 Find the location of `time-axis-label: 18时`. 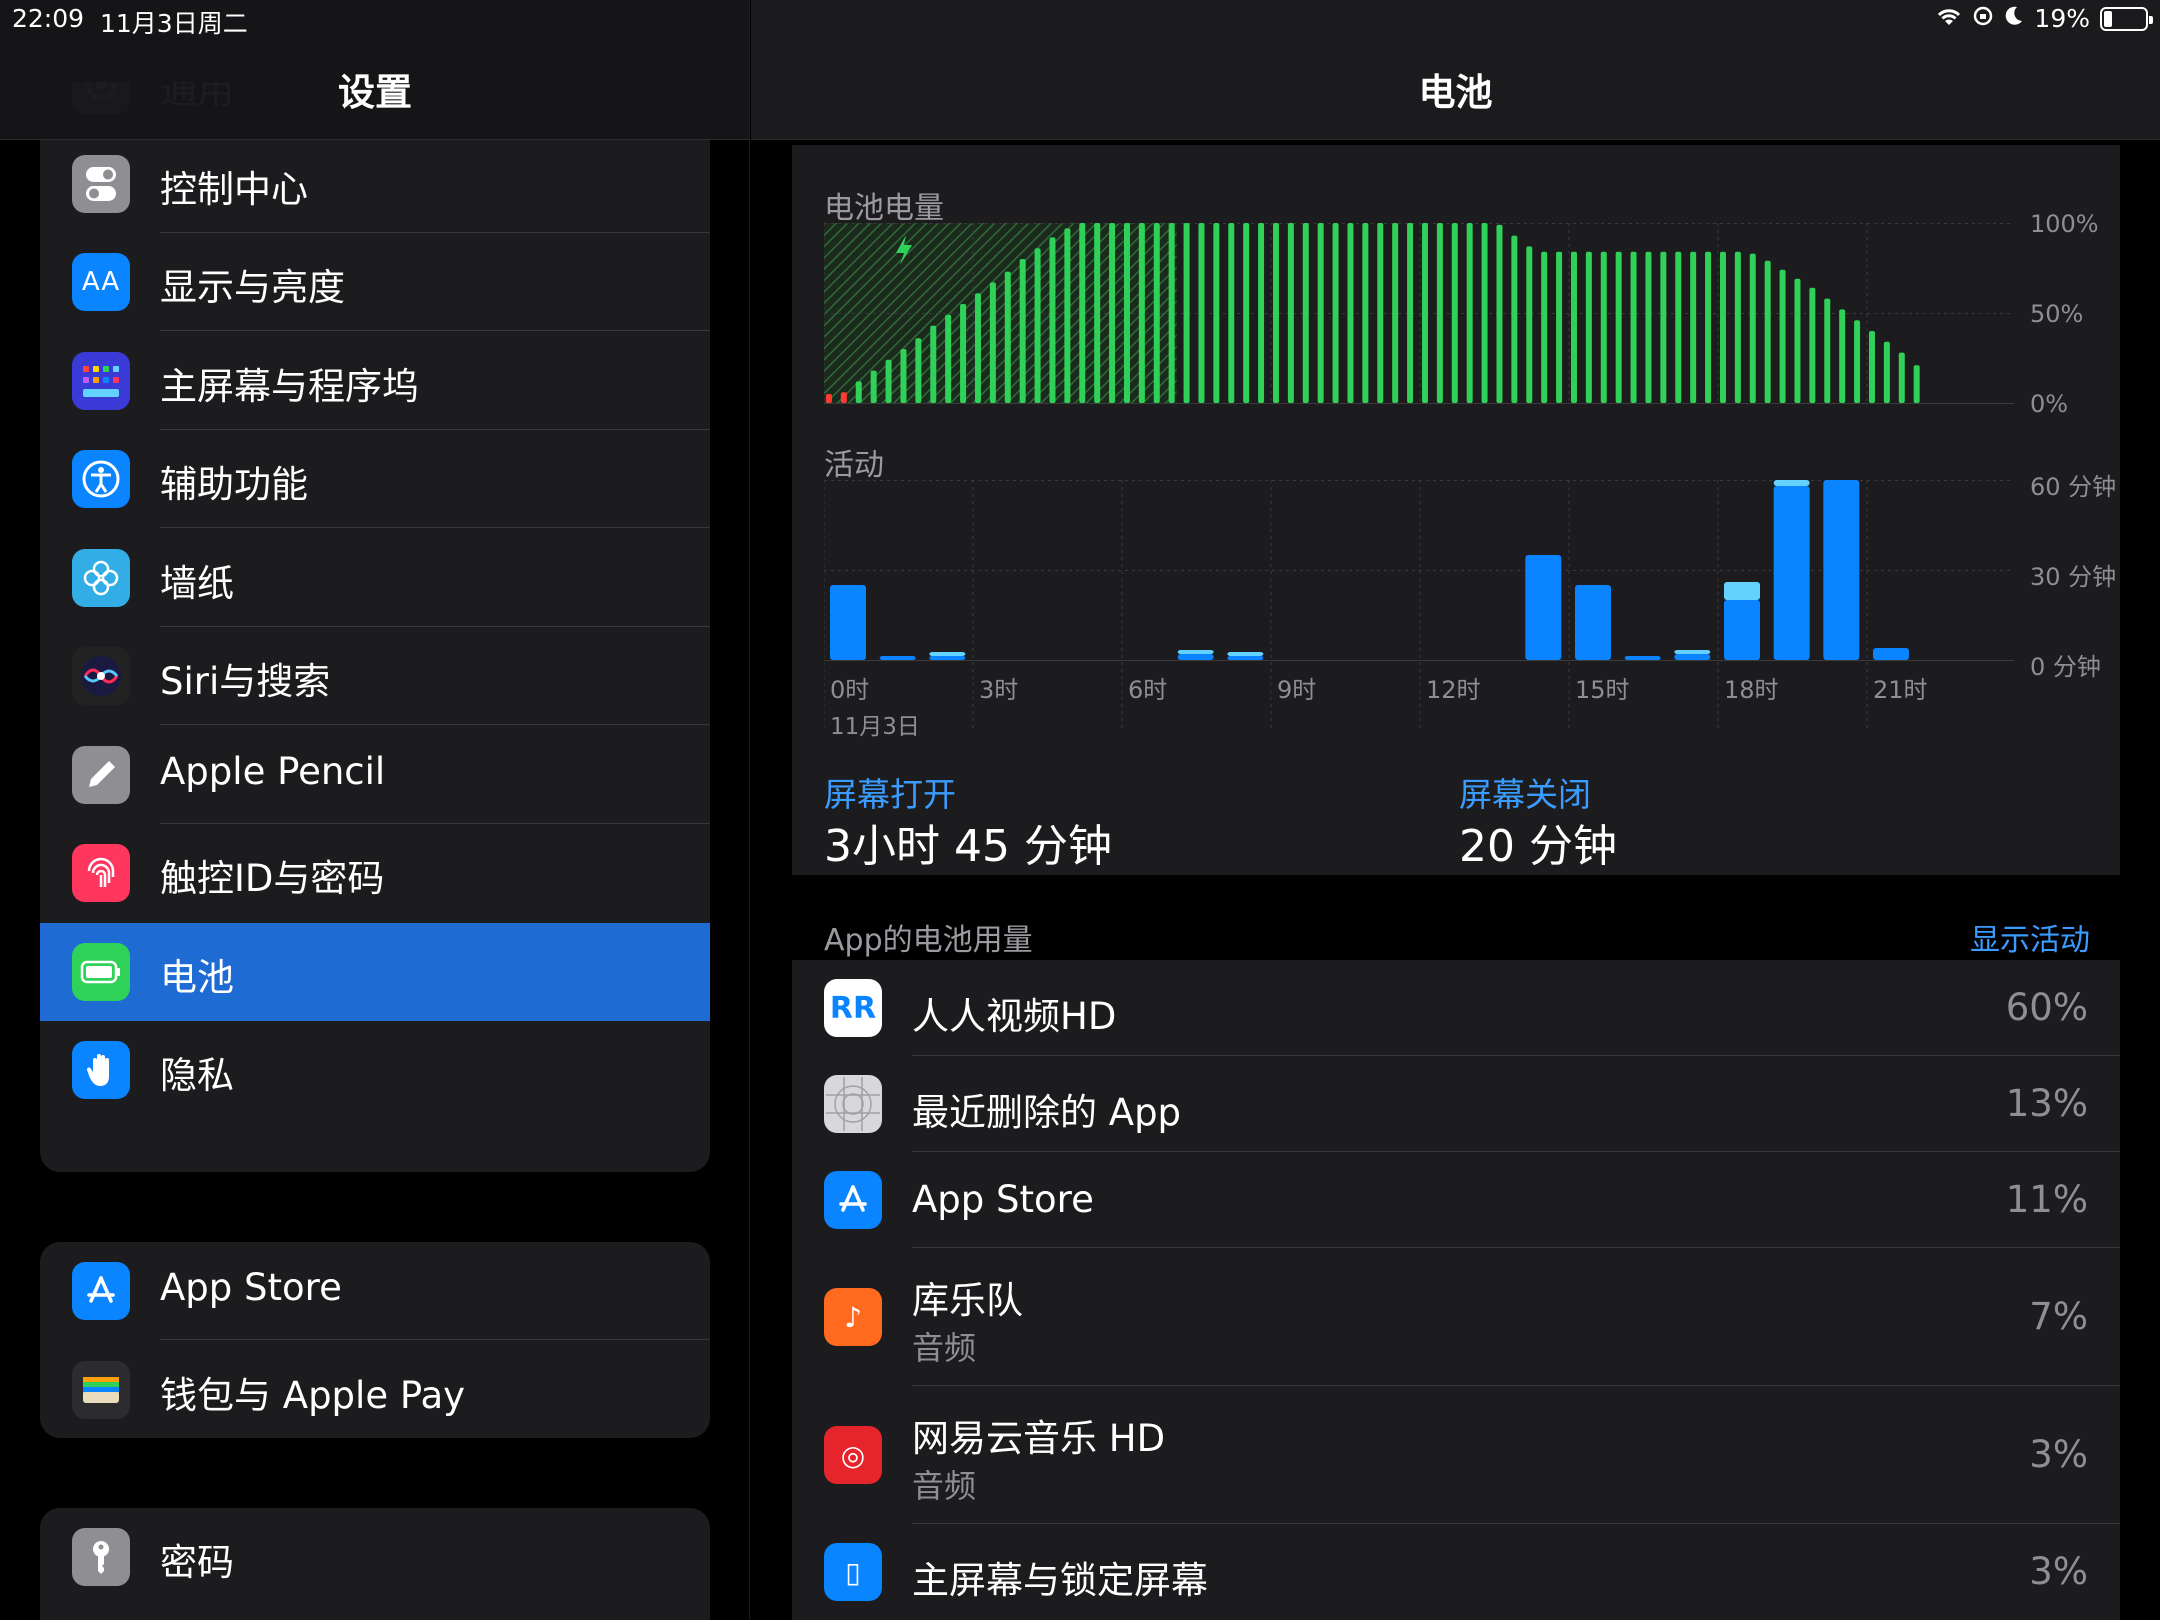

time-axis-label: 18时 is located at coordinates (1751, 690).